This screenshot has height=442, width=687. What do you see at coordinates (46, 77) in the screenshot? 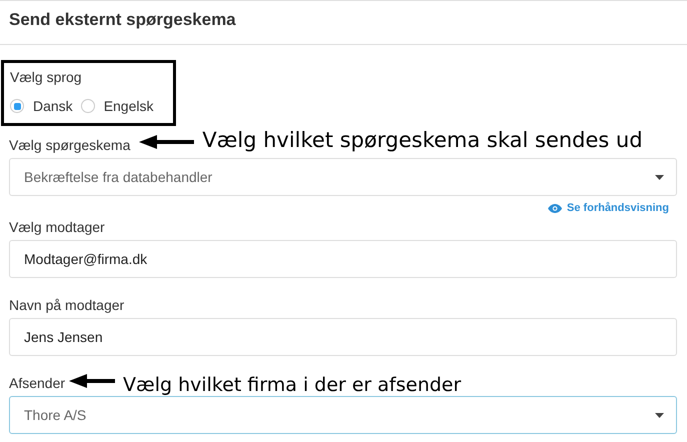
I see `field-label: Vælg sprog` at bounding box center [46, 77].